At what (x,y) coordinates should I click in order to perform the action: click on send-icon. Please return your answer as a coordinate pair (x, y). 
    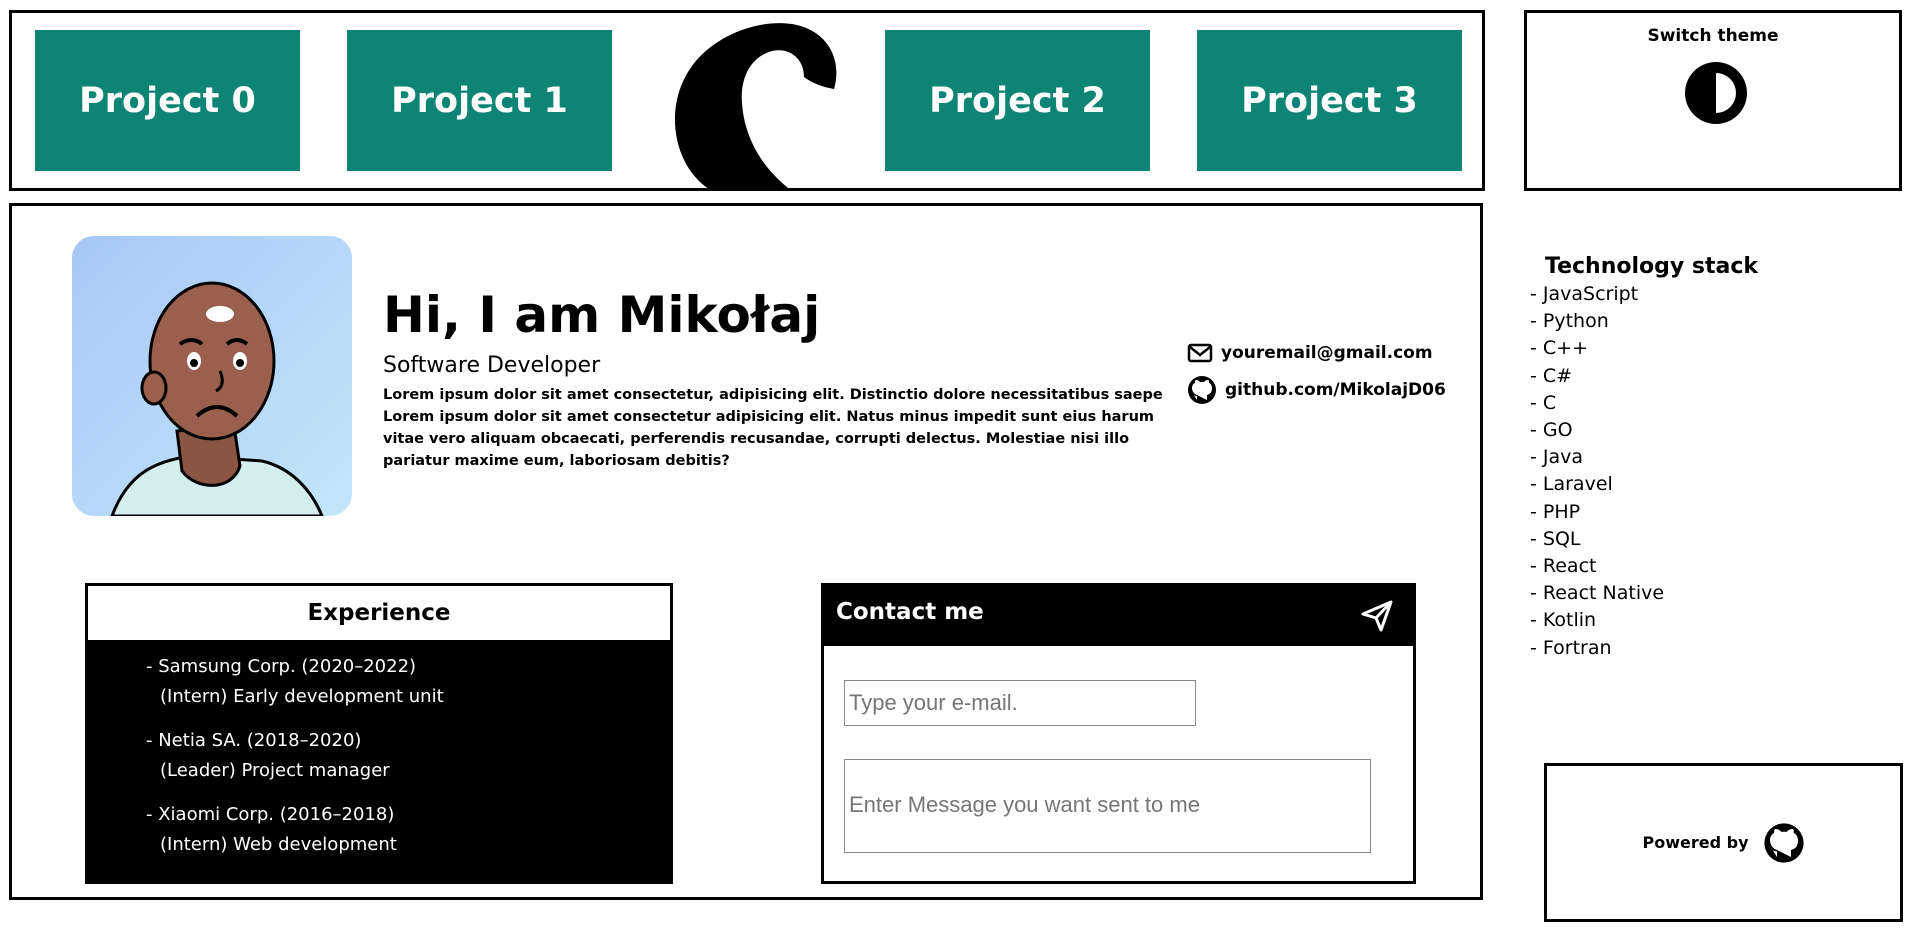
    Looking at the image, I should click on (1377, 616).